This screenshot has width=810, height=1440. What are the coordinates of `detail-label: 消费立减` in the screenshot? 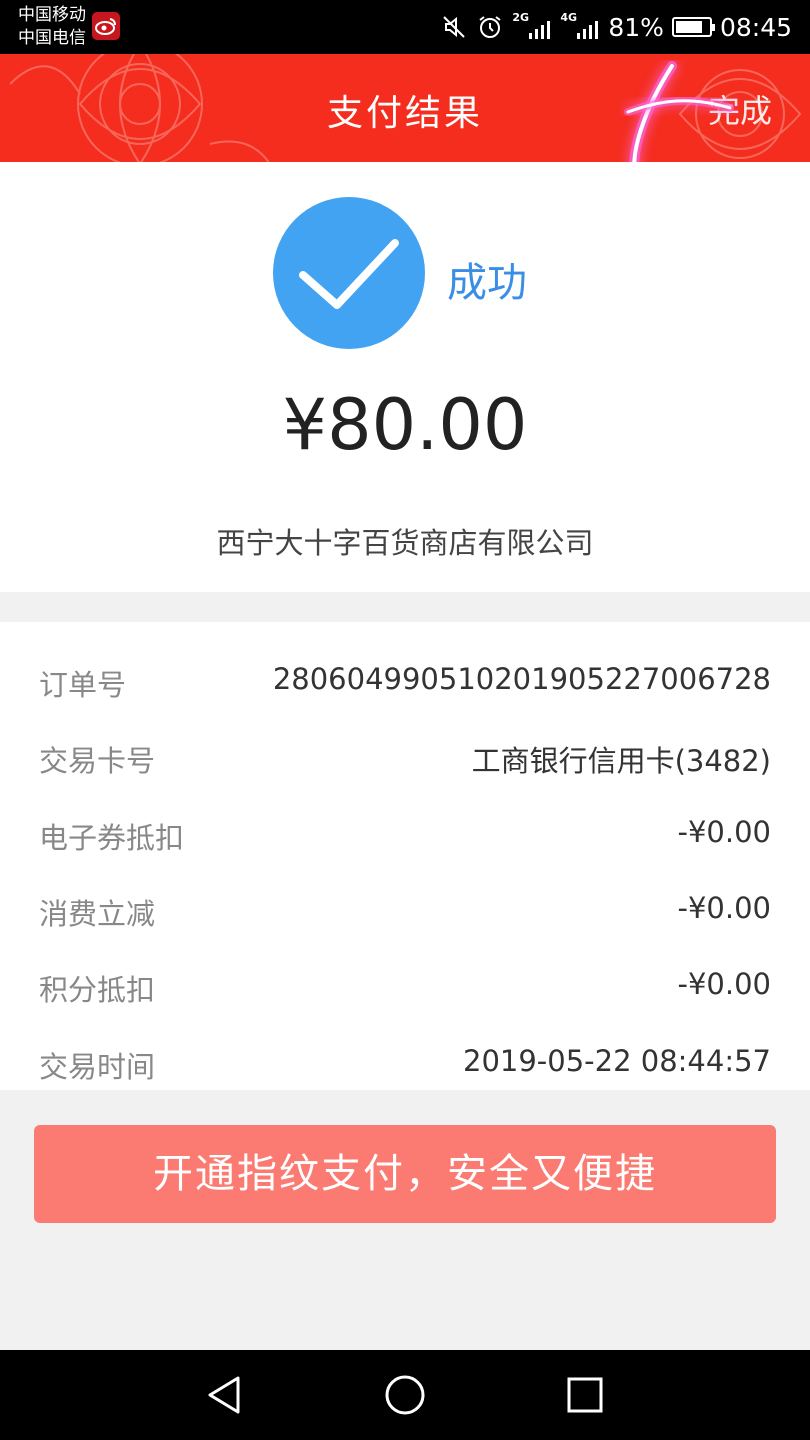 It's located at (97, 914).